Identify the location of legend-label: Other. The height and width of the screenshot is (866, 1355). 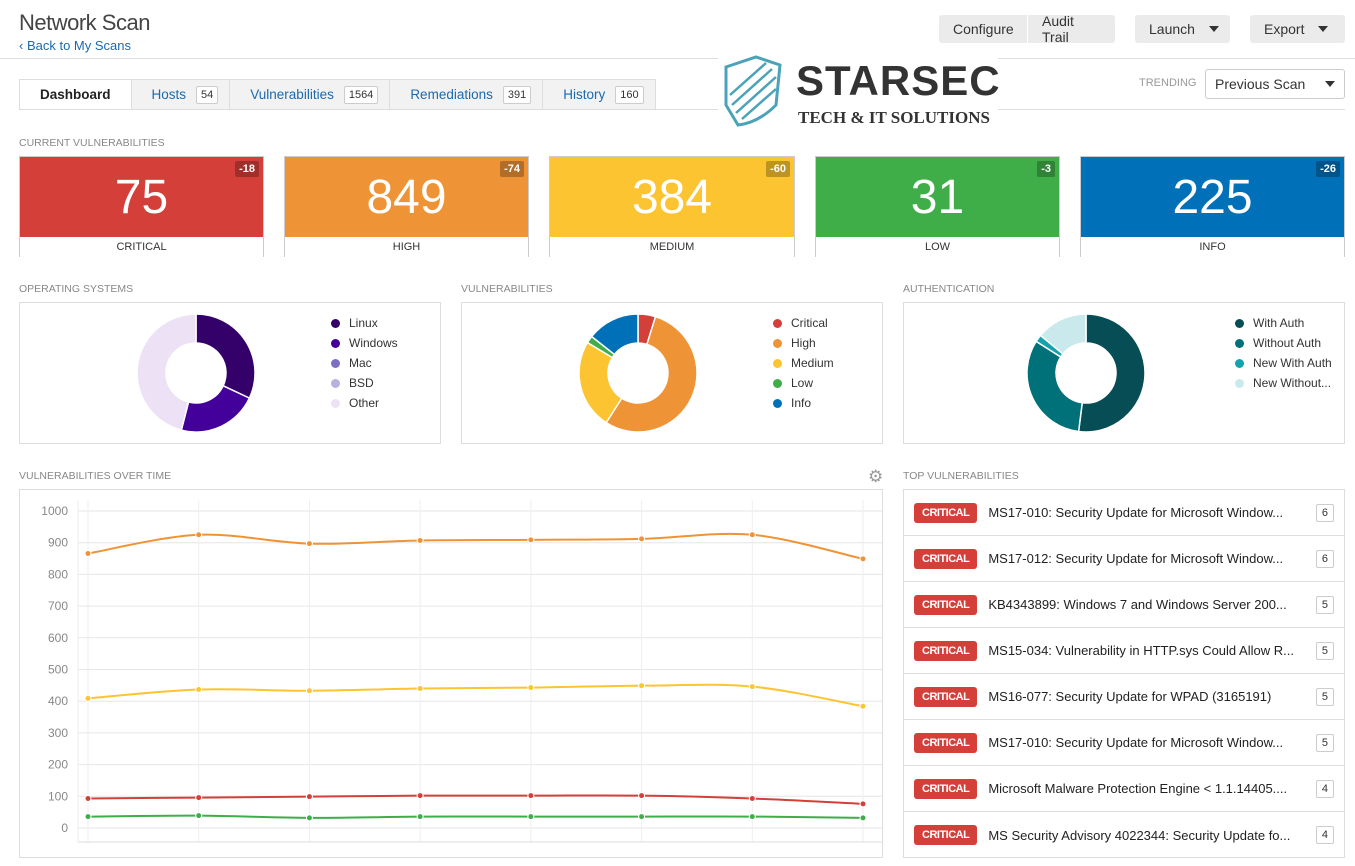
(364, 403).